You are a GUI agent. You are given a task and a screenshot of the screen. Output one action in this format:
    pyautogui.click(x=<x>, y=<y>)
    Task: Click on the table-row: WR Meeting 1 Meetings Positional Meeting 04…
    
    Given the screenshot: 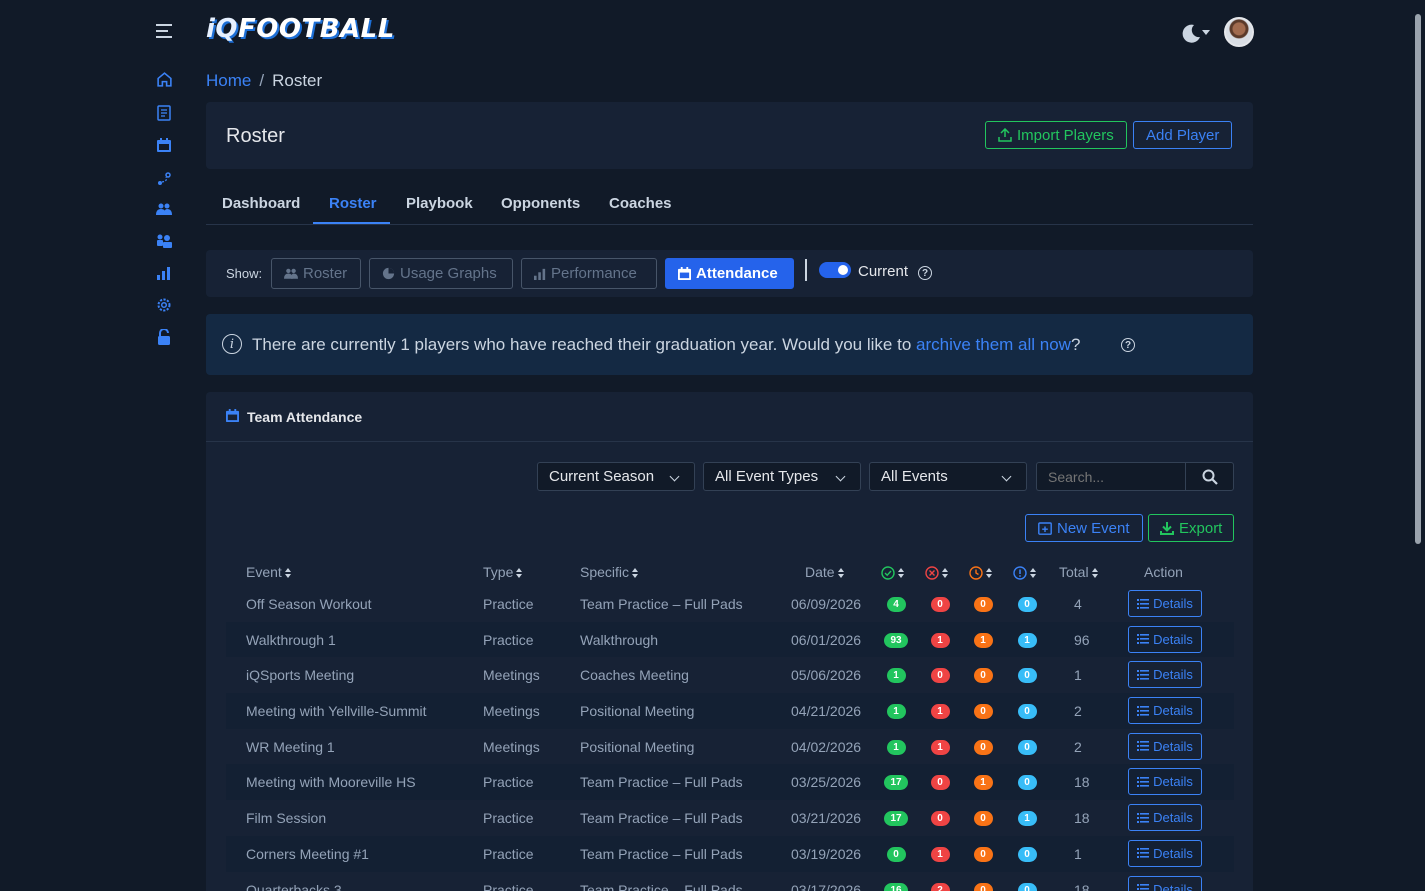 What is the action you would take?
    pyautogui.click(x=730, y=746)
    